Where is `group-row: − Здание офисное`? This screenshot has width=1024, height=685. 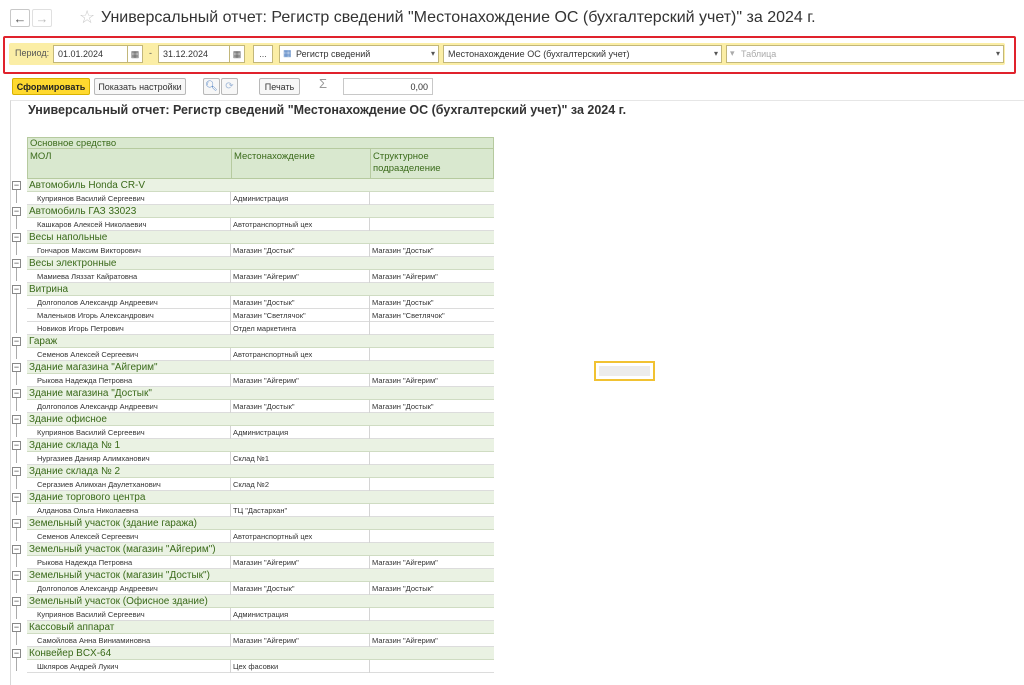 group-row: − Здание офисное is located at coordinates (252, 419).